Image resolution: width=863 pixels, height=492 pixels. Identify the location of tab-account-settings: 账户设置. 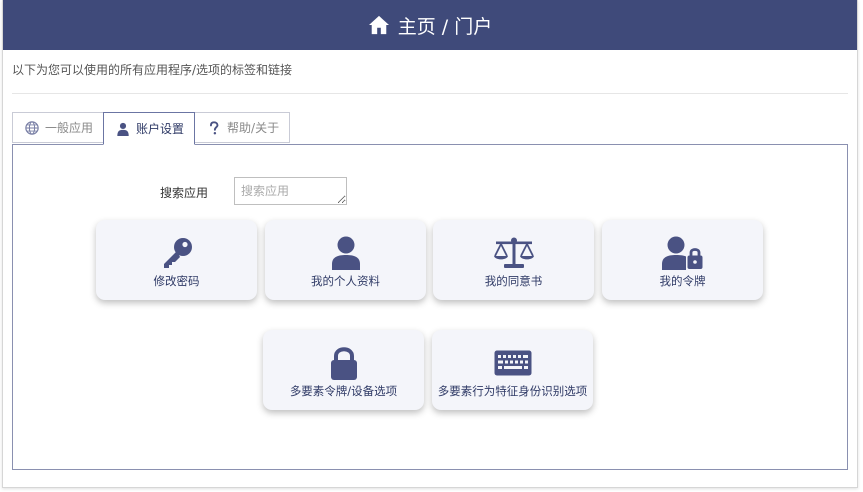
(149, 128).